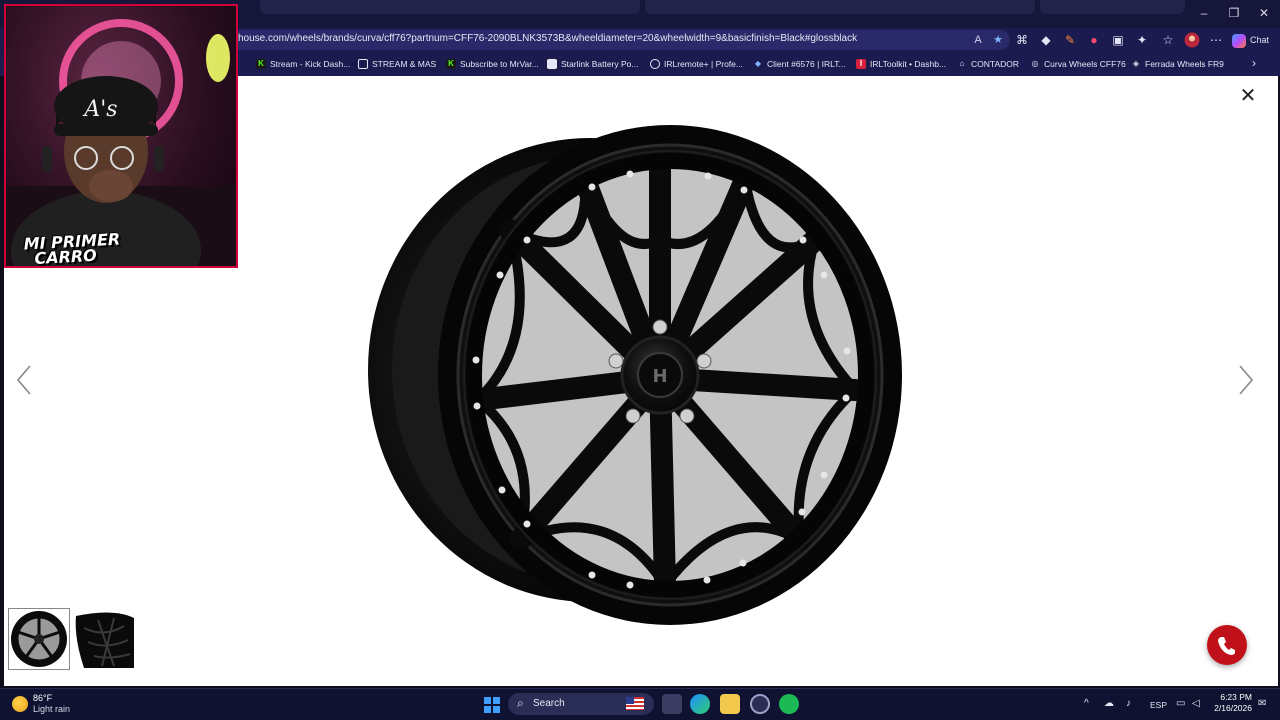 The image size is (1280, 720). Describe the element at coordinates (1022, 40) in the screenshot. I see `extension-icon: ⌘` at that location.